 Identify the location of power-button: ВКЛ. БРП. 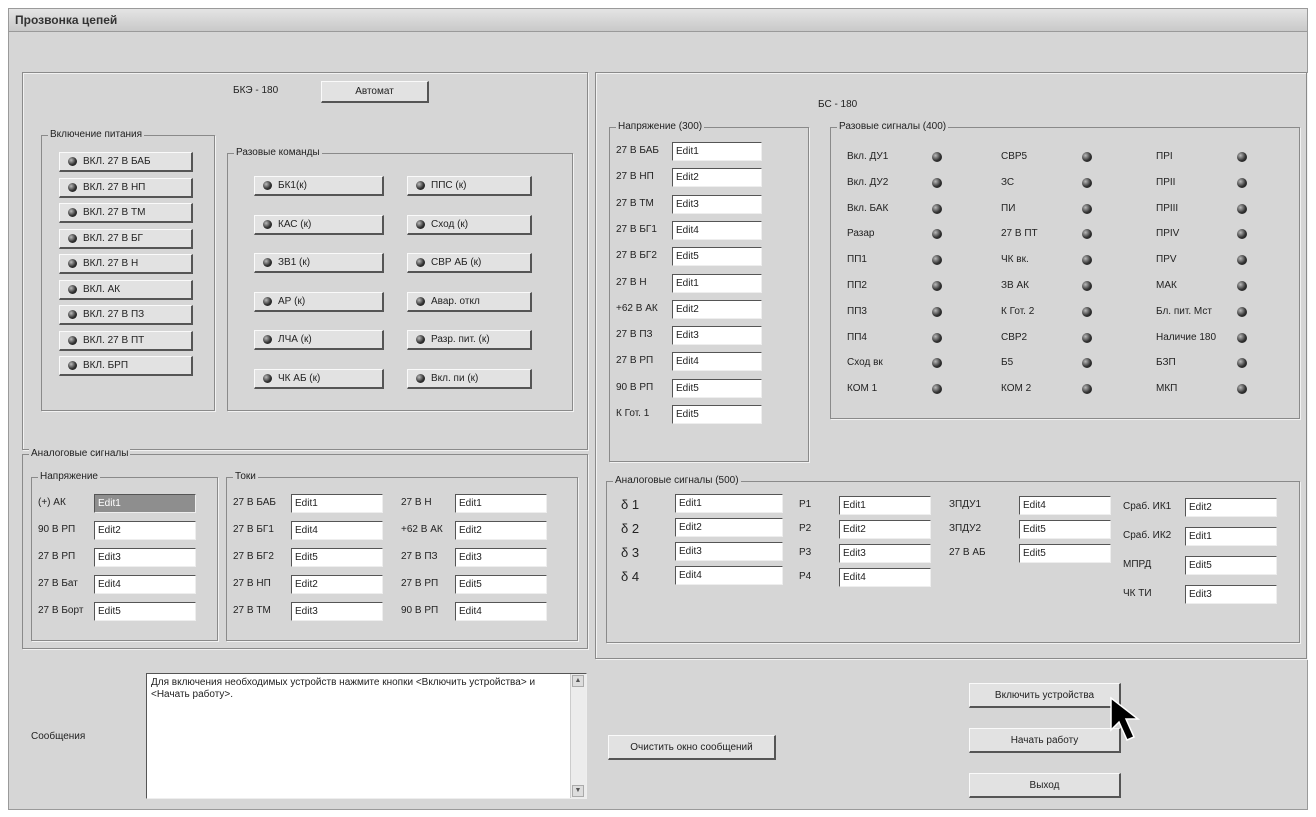
(126, 366).